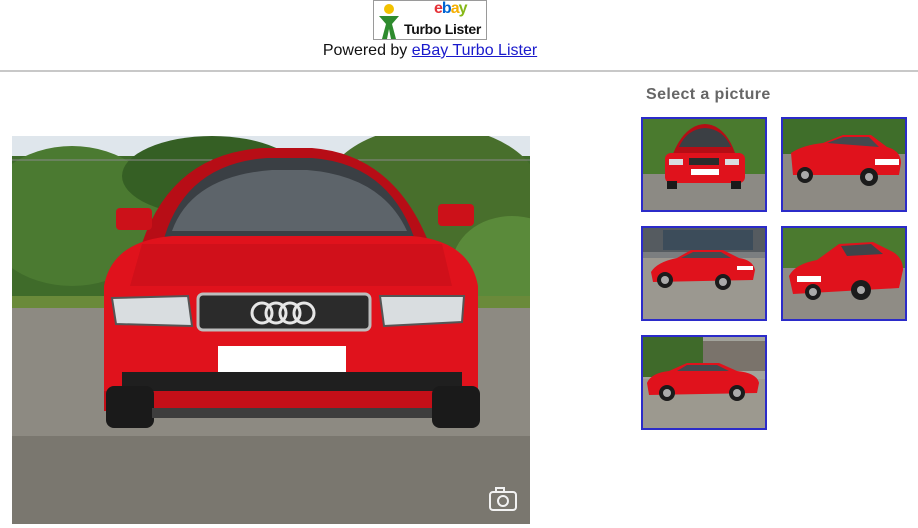 The width and height of the screenshot is (918, 528). Describe the element at coordinates (704, 164) in the screenshot. I see `thumbnail-front` at that location.